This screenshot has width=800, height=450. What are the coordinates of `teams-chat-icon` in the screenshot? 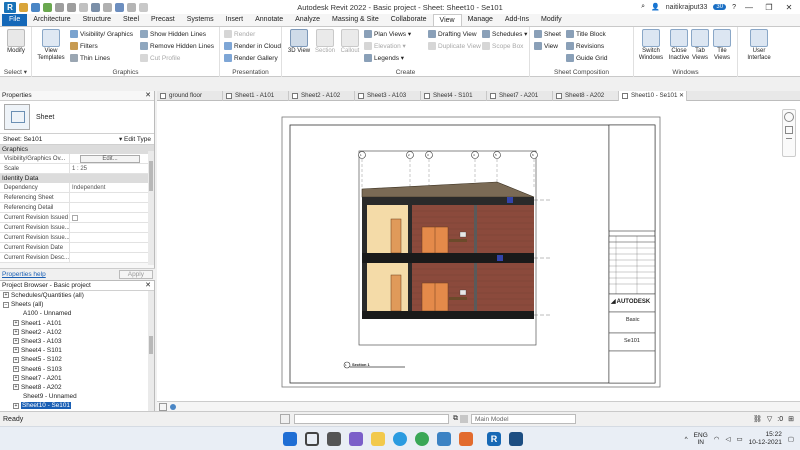 It's located at (356, 439).